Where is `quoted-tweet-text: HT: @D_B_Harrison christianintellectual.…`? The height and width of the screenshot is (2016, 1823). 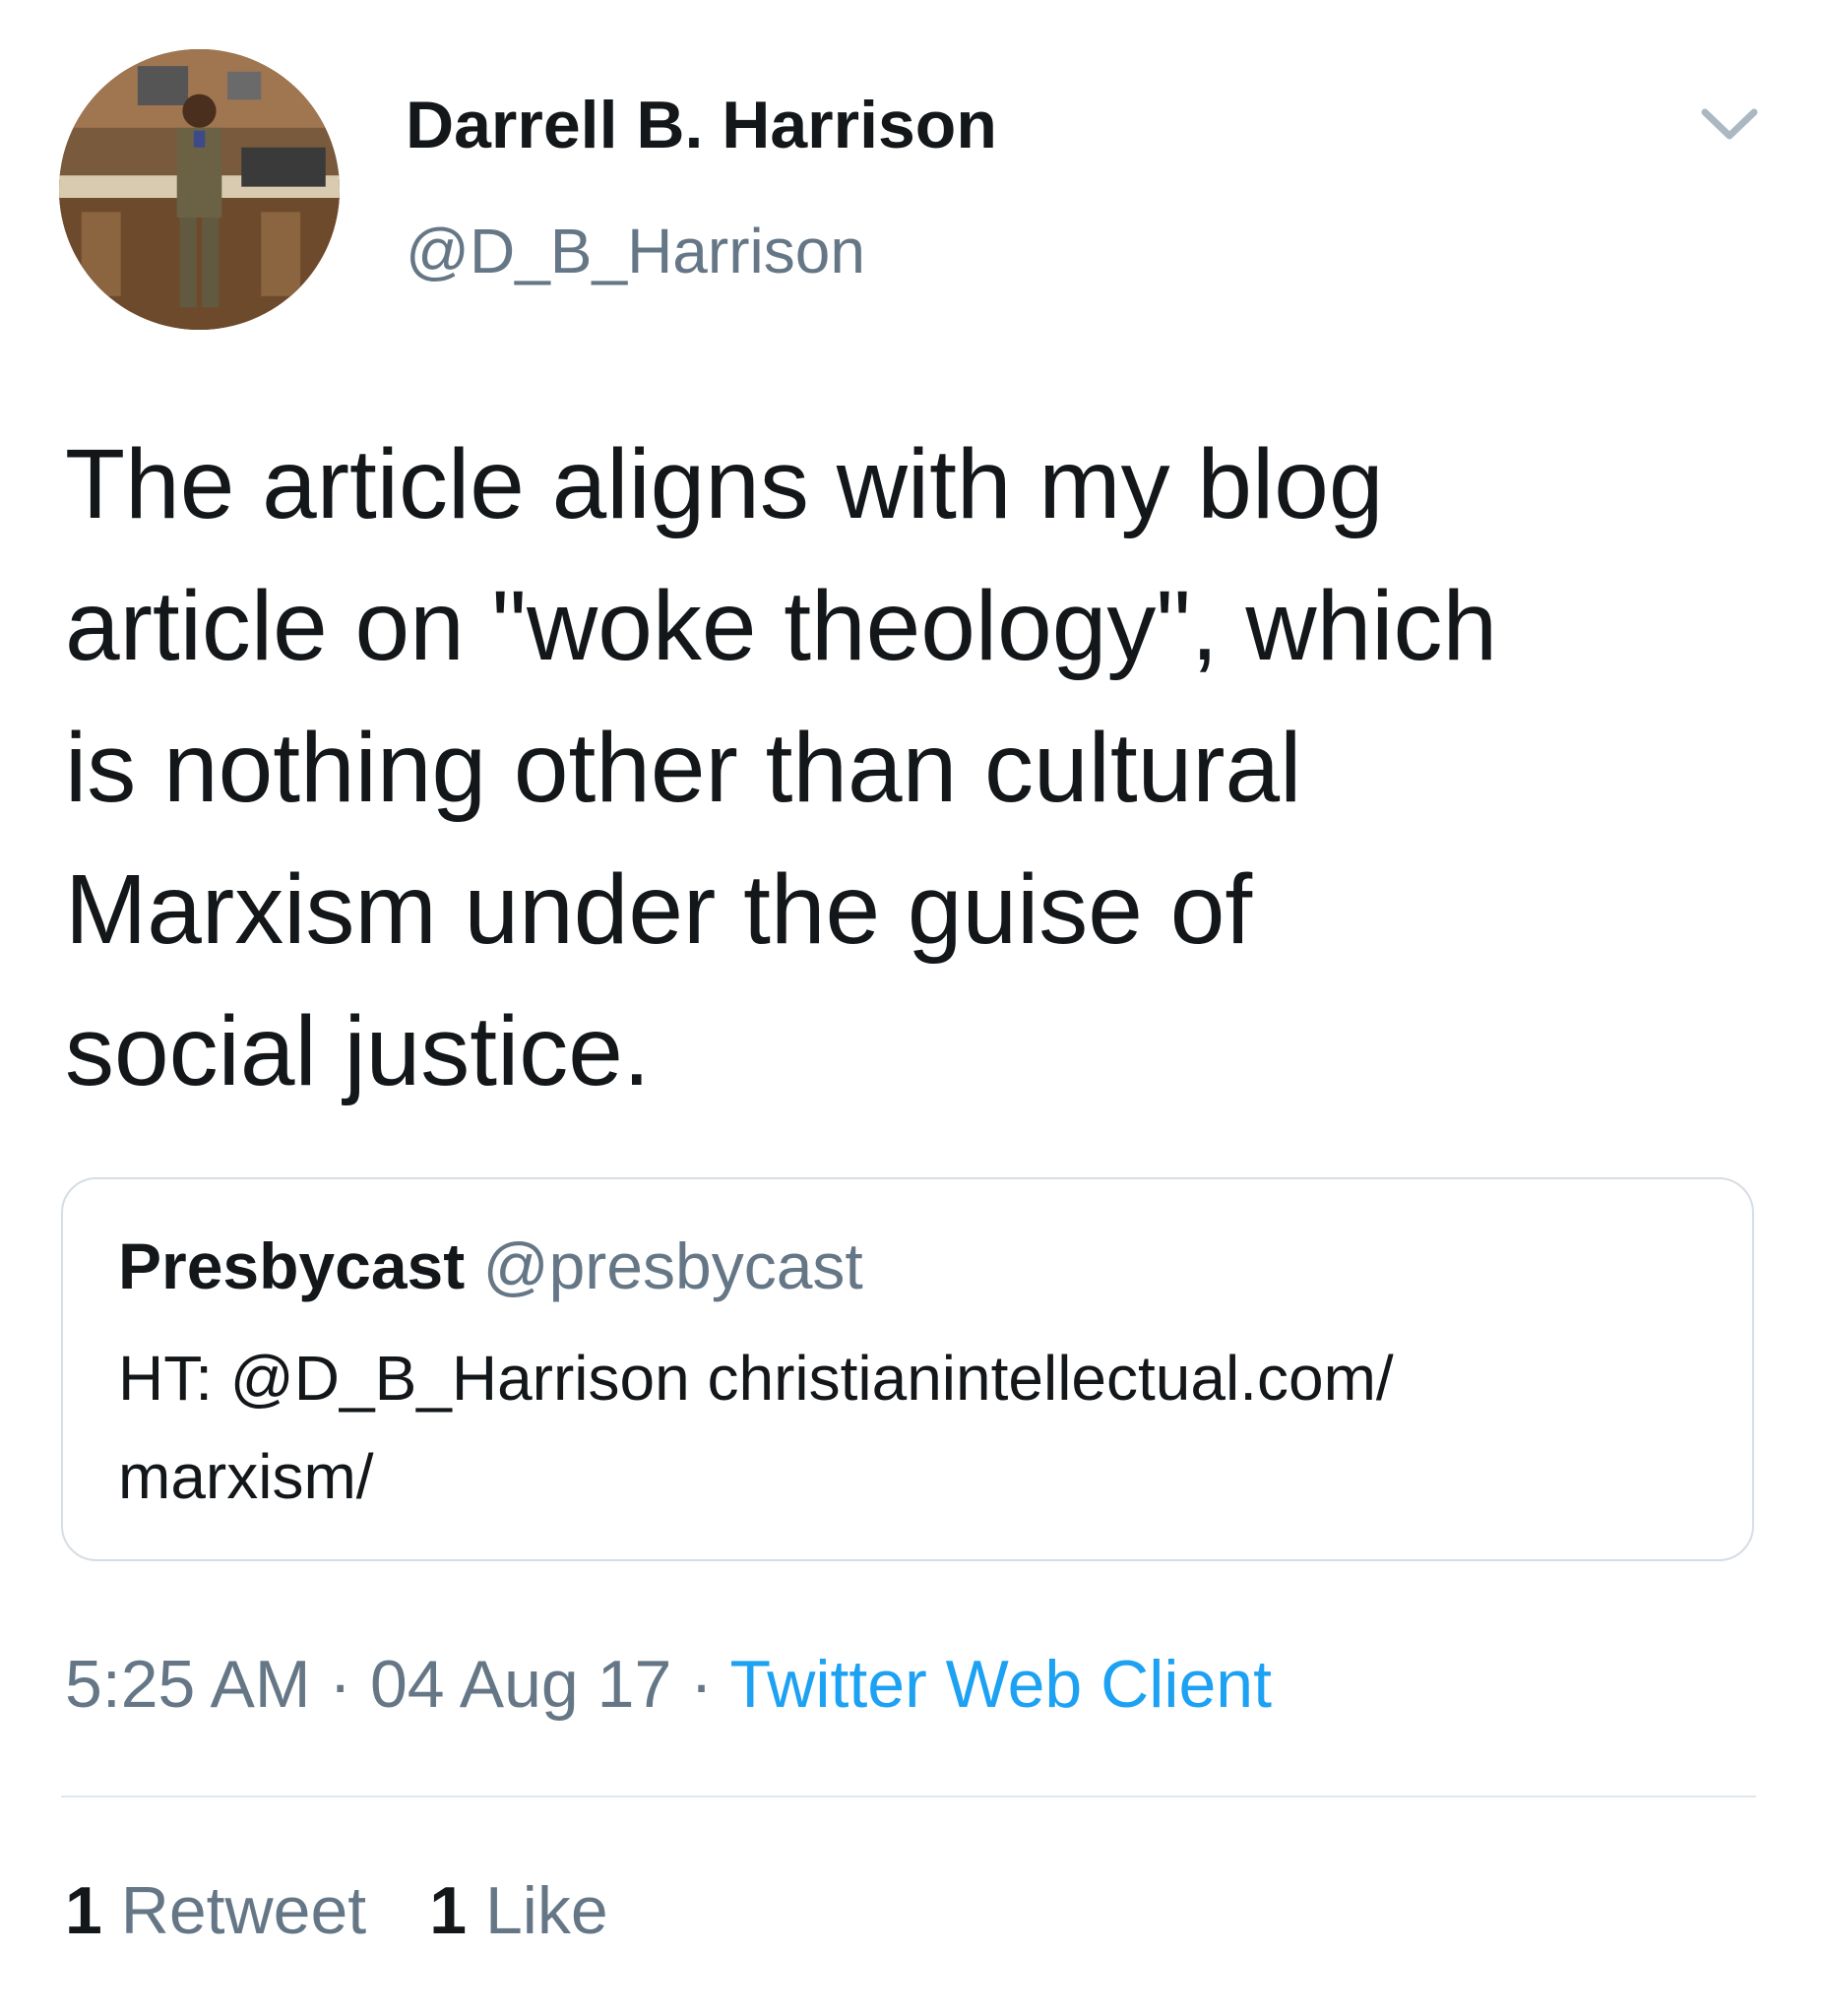 quoted-tweet-text: HT: @D_B_Harrison christianintellectual.… is located at coordinates (756, 1427).